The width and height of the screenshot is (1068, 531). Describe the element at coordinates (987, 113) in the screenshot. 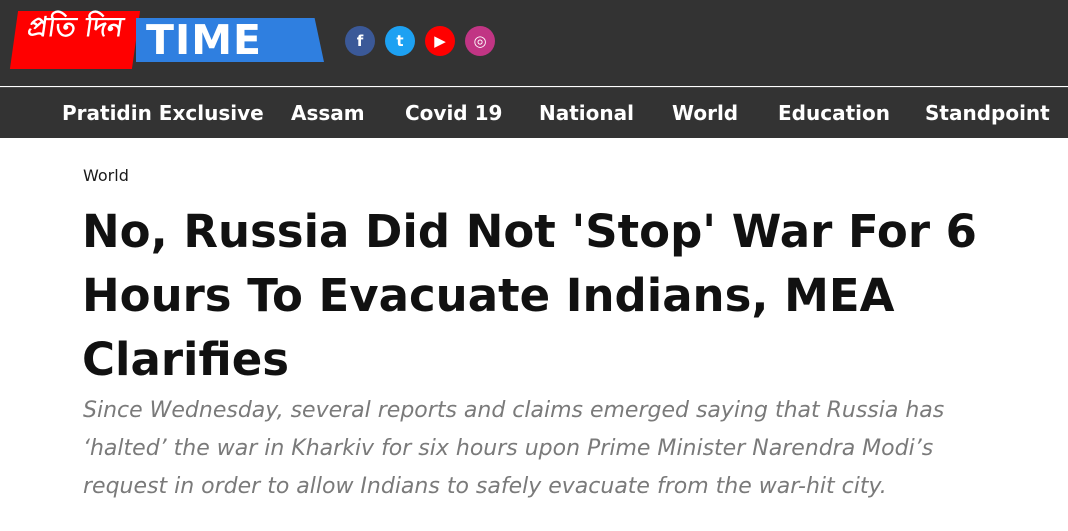

I see `nav-item-standpoint: Standpoint` at that location.